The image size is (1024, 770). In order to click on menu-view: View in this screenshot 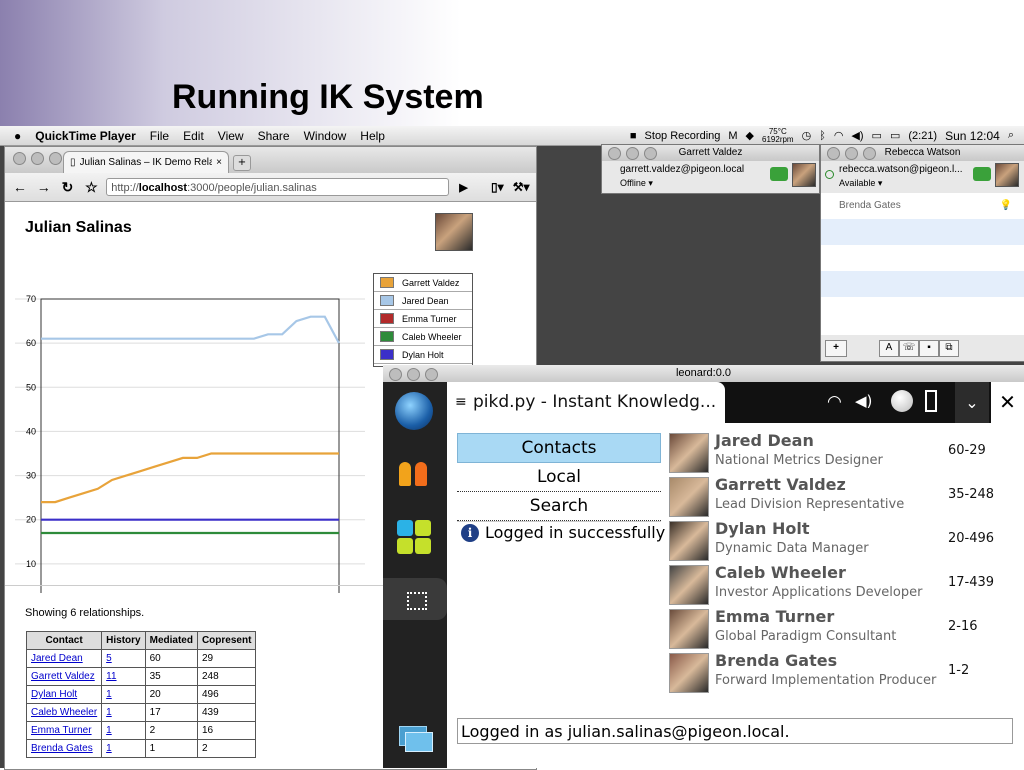, I will do `click(231, 136)`.